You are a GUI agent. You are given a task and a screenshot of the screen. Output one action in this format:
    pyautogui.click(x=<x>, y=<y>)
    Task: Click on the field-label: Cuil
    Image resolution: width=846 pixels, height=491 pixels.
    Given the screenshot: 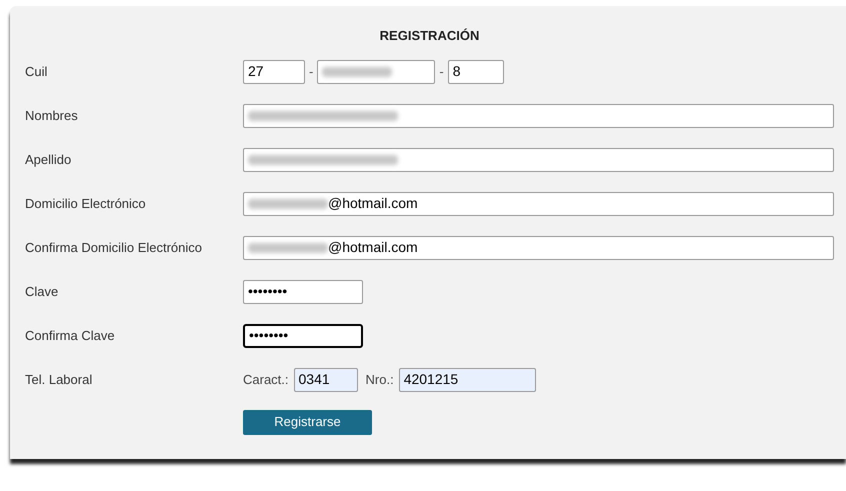 What is the action you would take?
    pyautogui.click(x=36, y=71)
    